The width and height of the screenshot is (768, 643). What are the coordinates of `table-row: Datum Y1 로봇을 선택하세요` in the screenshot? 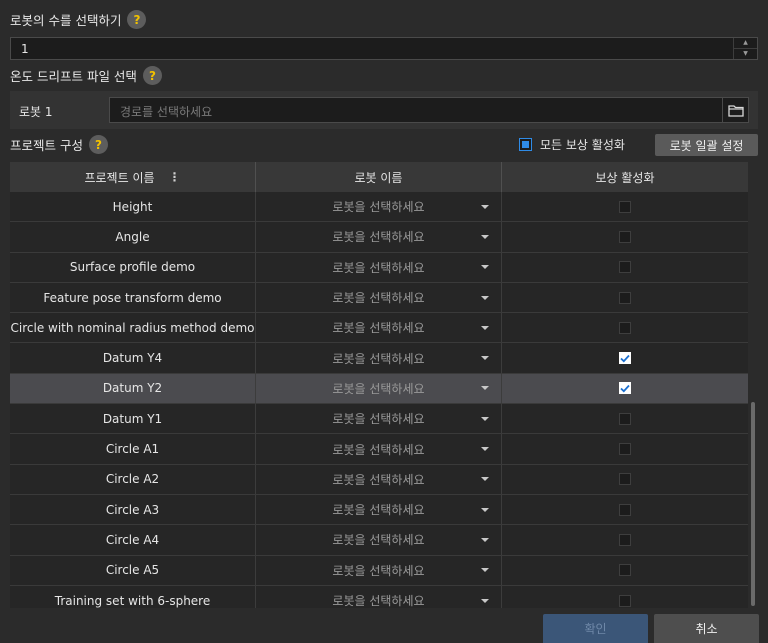 It's located at (379, 419).